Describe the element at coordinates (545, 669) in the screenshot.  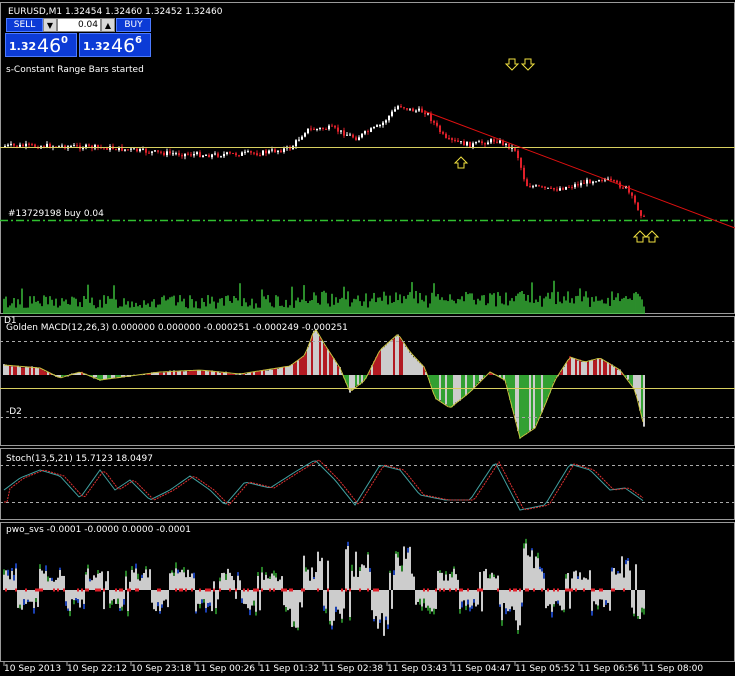
I see `time-axis-label: 11 Sep 05:52` at that location.